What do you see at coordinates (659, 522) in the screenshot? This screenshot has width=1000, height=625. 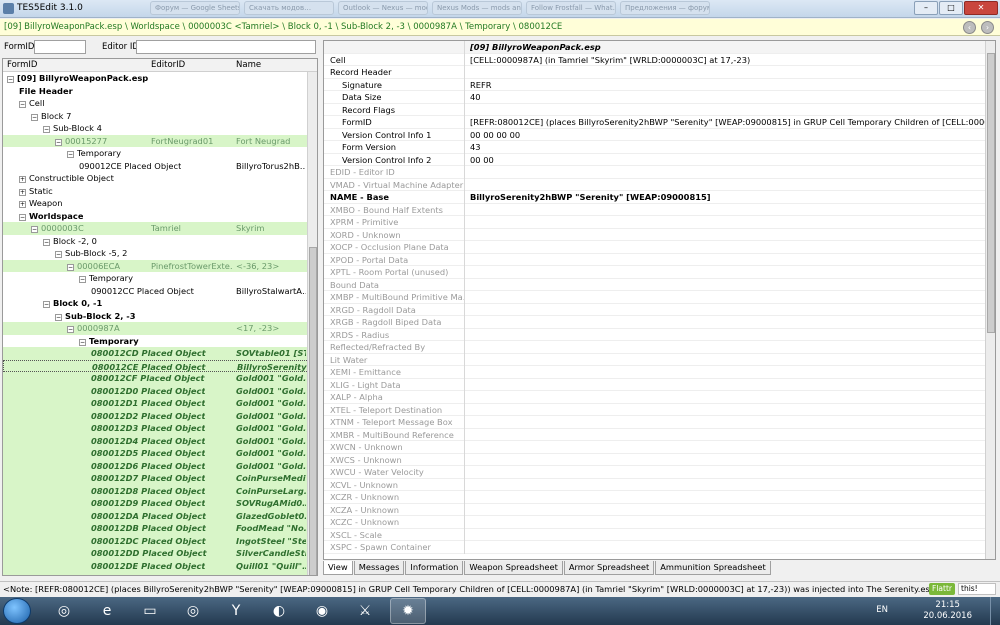 I see `record-row: XCZC - Unknown` at bounding box center [659, 522].